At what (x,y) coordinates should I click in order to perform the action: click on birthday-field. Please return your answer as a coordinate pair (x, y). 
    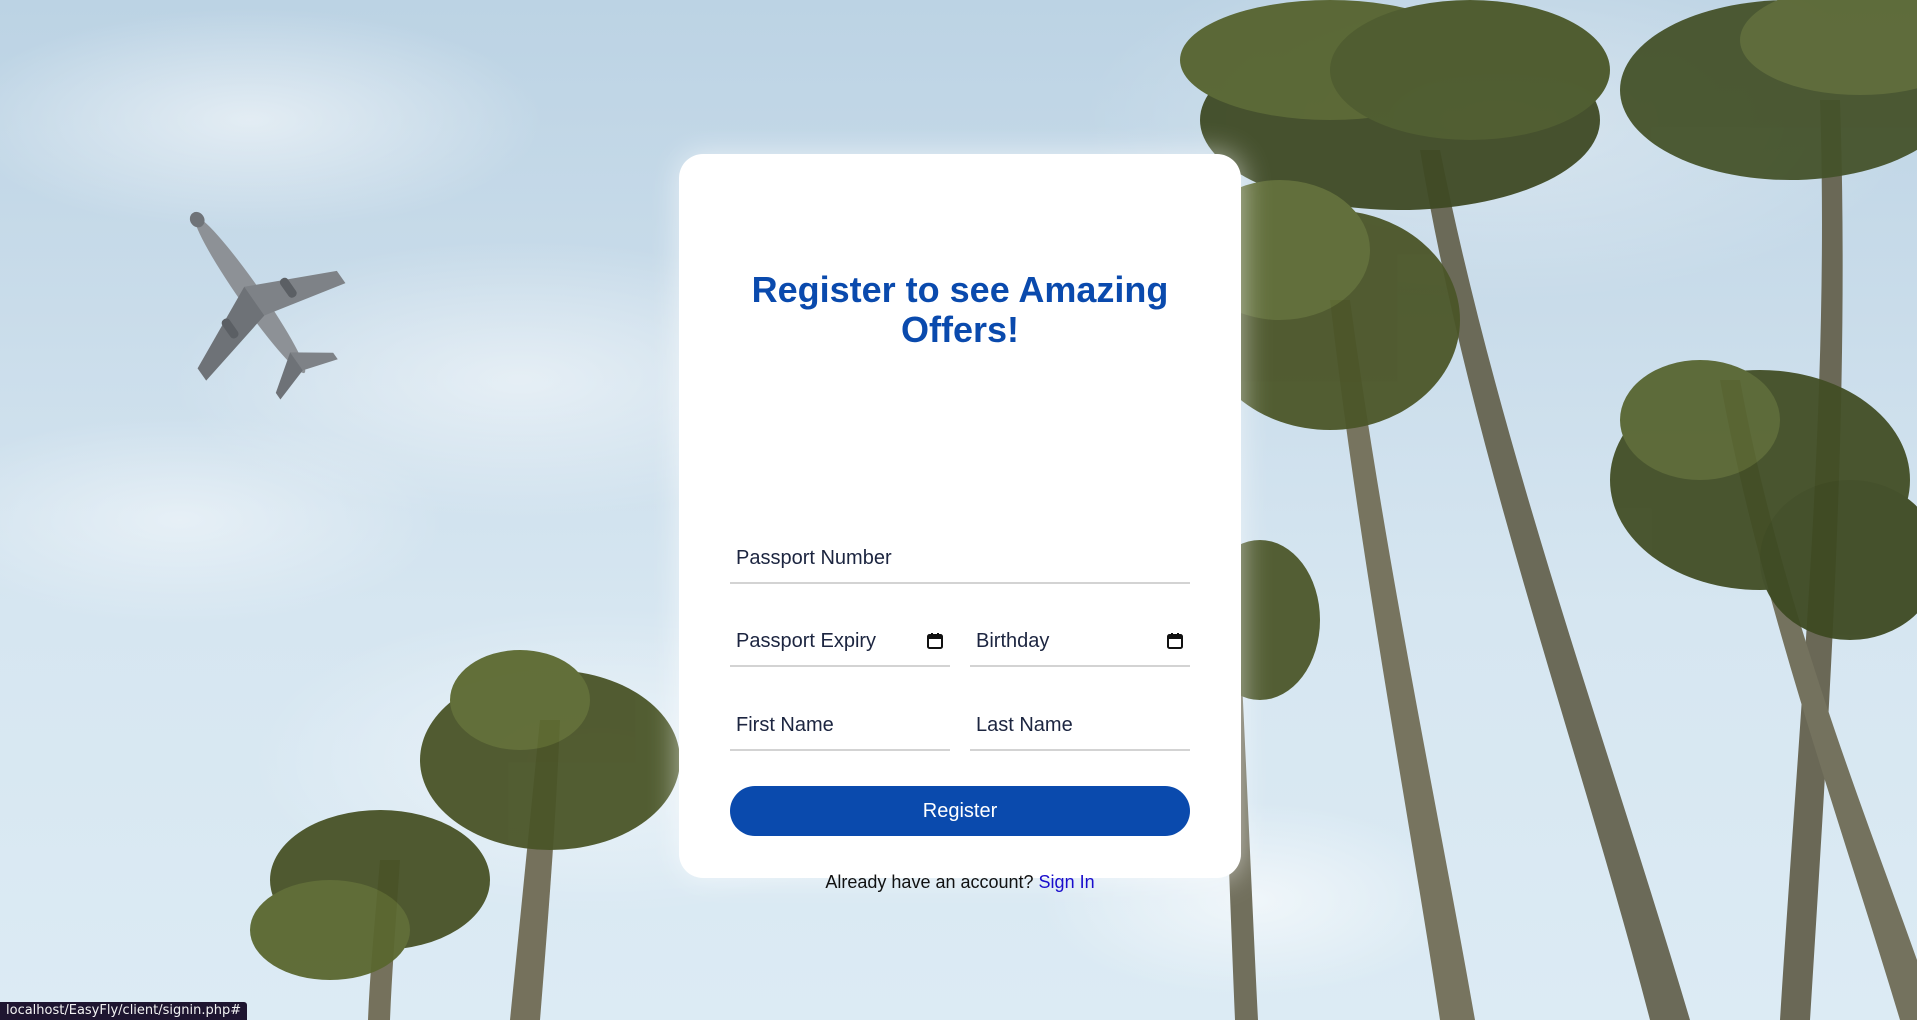
    Looking at the image, I should click on (1080, 642).